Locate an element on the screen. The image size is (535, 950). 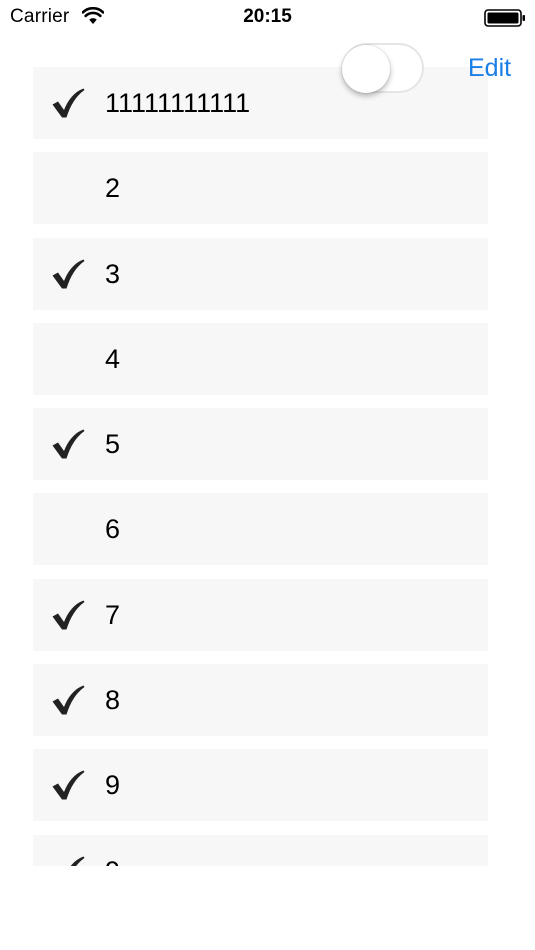
list-item: 4 is located at coordinates (260, 358).